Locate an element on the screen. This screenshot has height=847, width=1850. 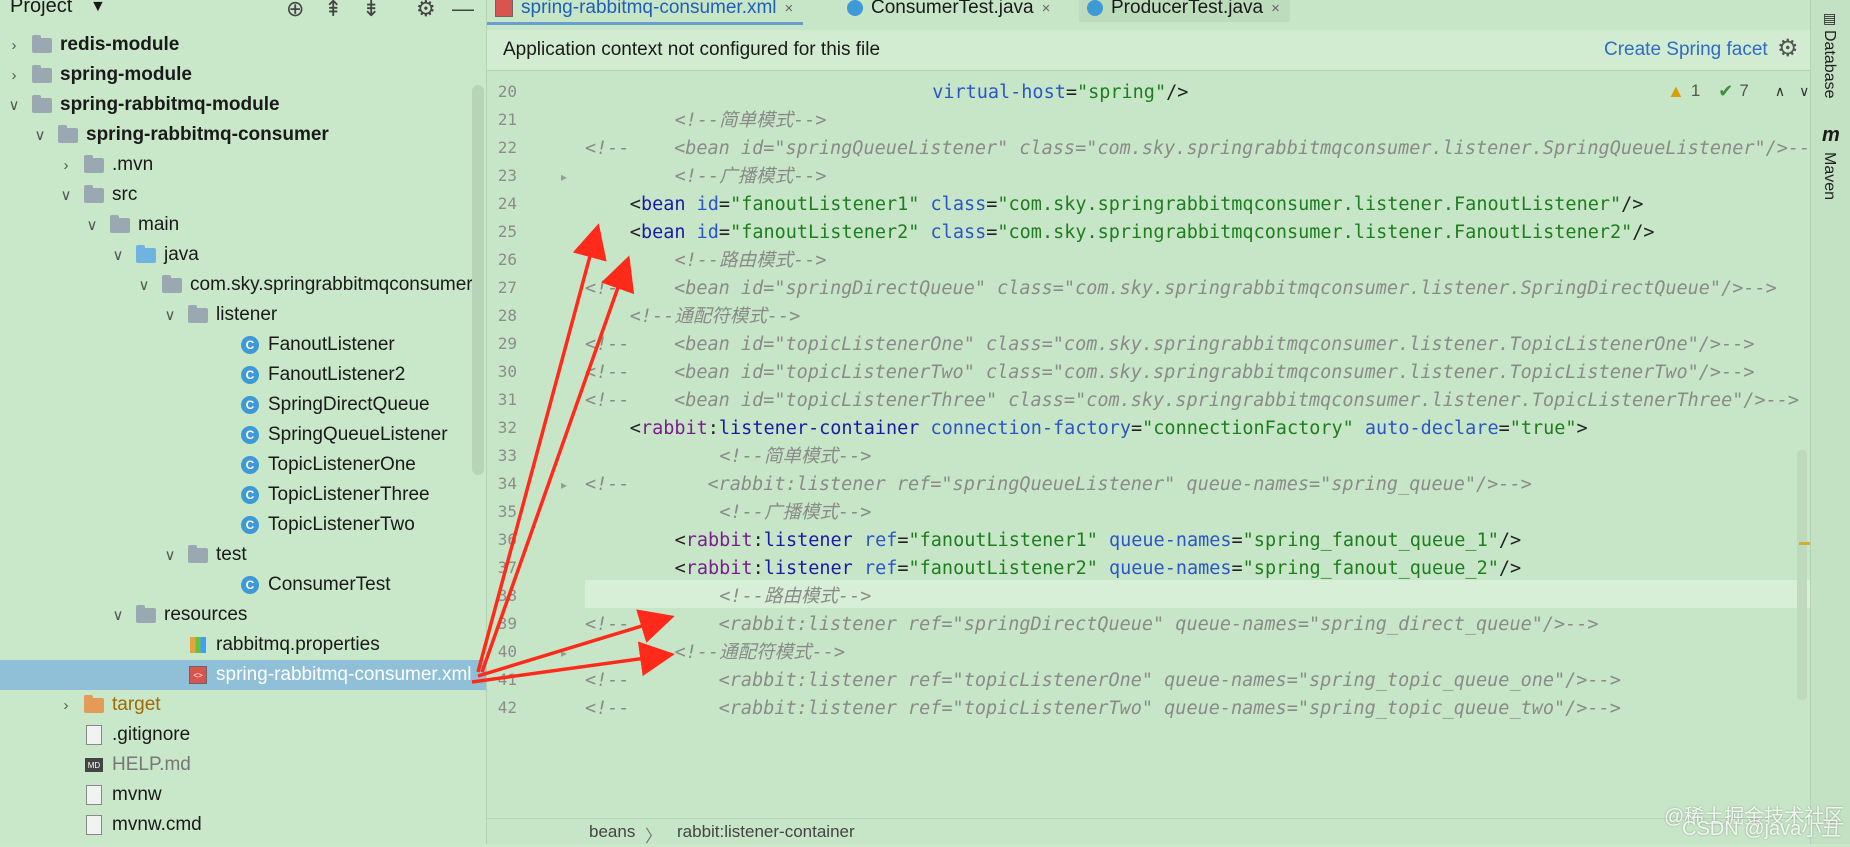
tree-item: C FanoutListener is located at coordinates (243, 345).